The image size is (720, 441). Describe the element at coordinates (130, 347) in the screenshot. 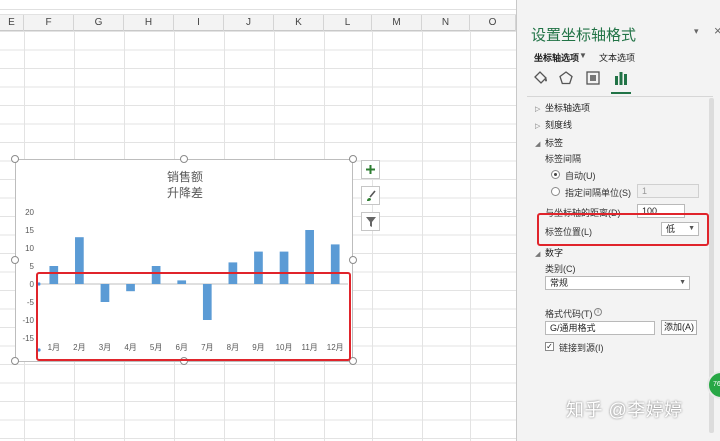

I see `x-tick-label: 4月` at that location.